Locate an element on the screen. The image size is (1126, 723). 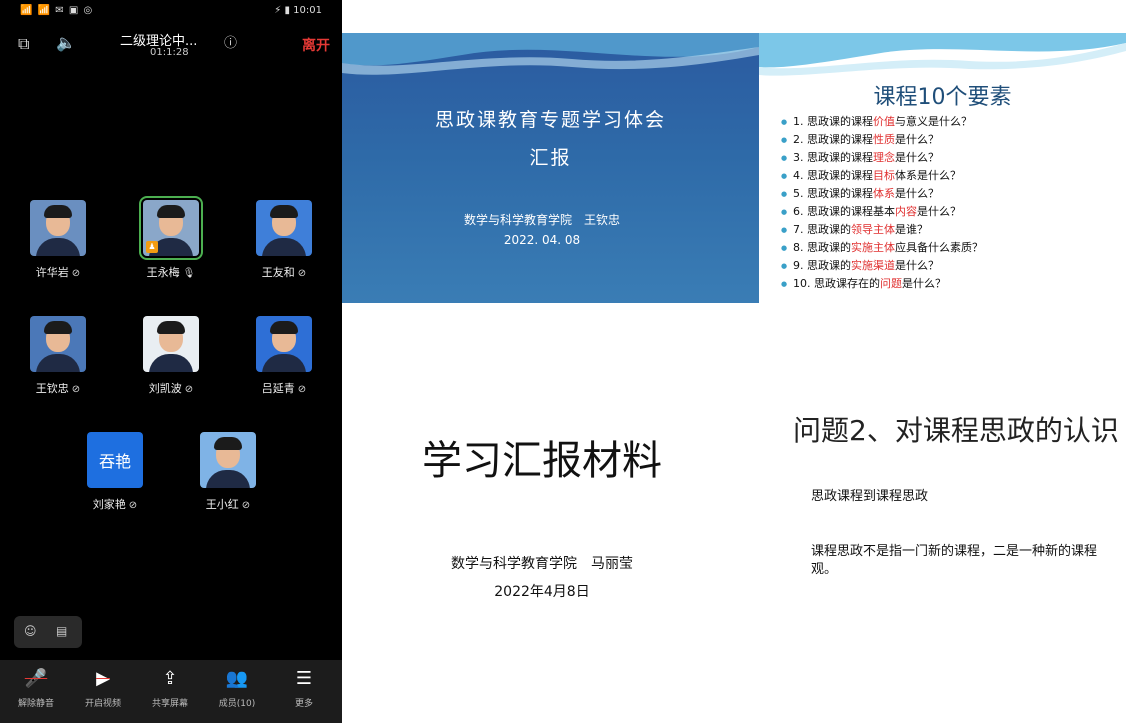
highlighted-keyword: 内容 is located at coordinates (906, 211).